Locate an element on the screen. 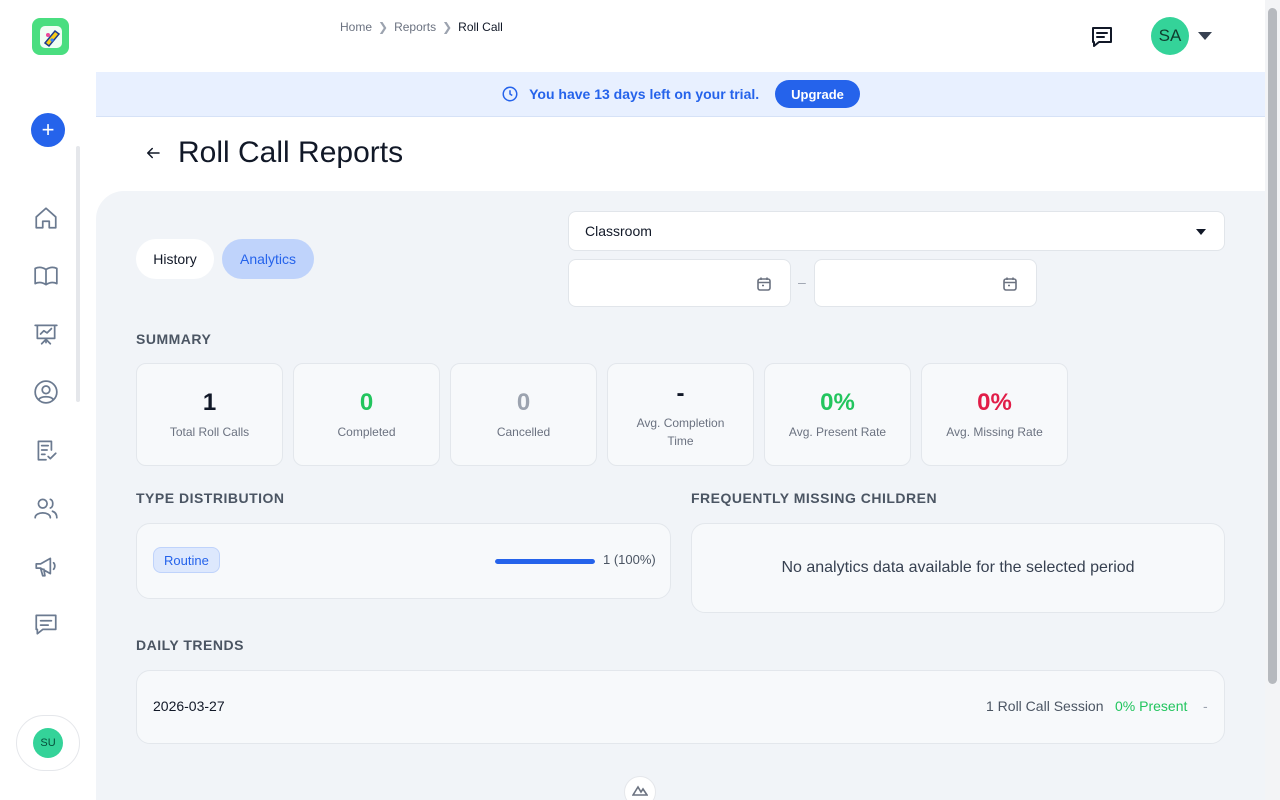 The height and width of the screenshot is (800, 1280). scrollbar-thumb is located at coordinates (1272, 346).